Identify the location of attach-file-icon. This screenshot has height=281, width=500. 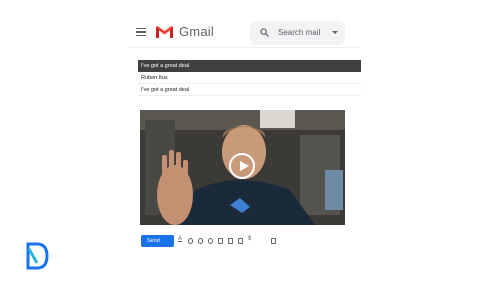
(190, 241).